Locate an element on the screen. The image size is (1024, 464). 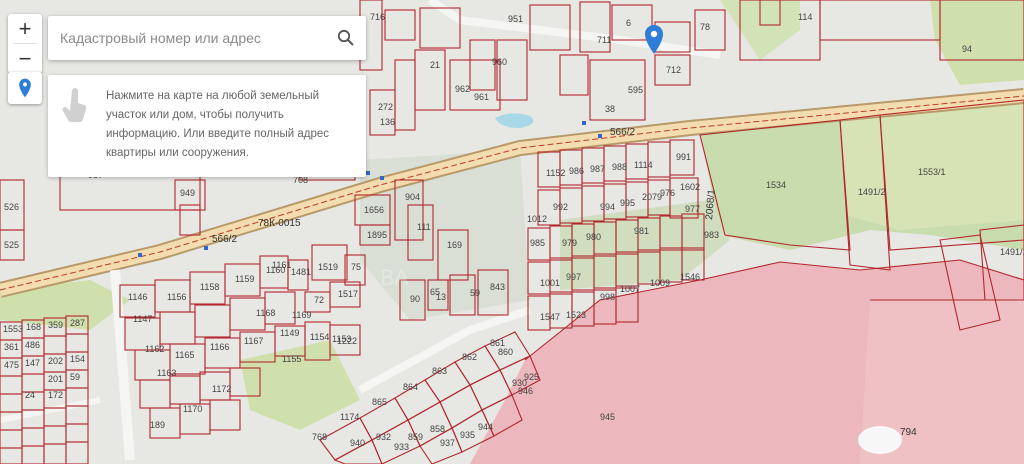
parcel-number-label: 361 is located at coordinates (11, 347).